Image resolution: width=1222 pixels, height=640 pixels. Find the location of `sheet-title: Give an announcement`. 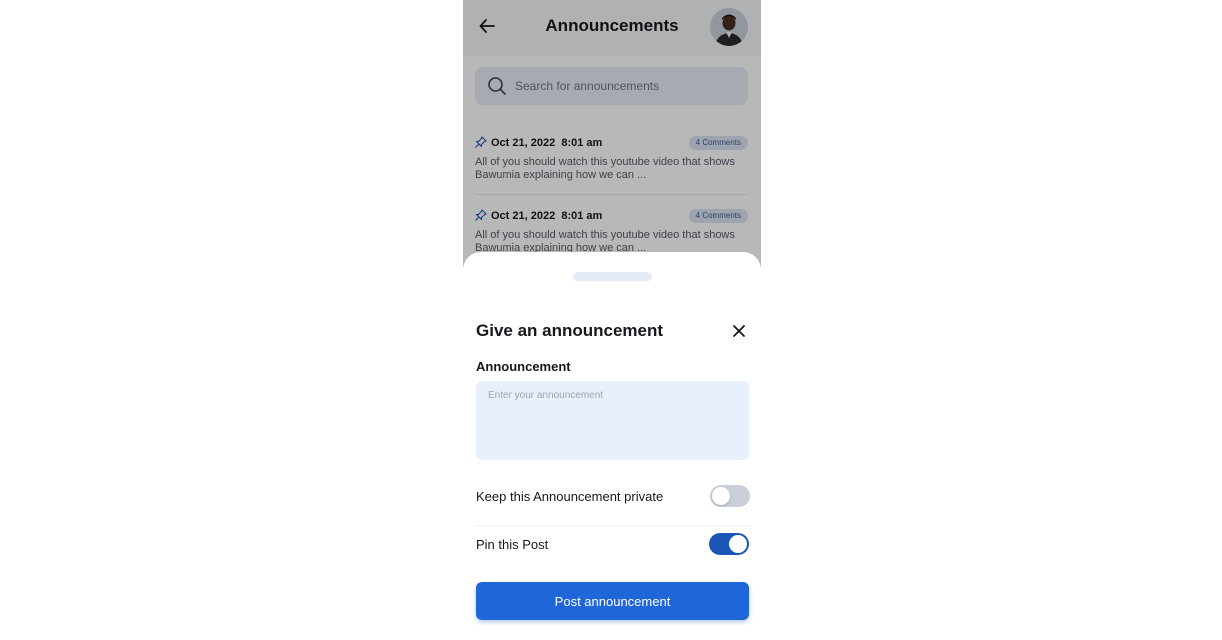

sheet-title: Give an announcement is located at coordinates (570, 330).